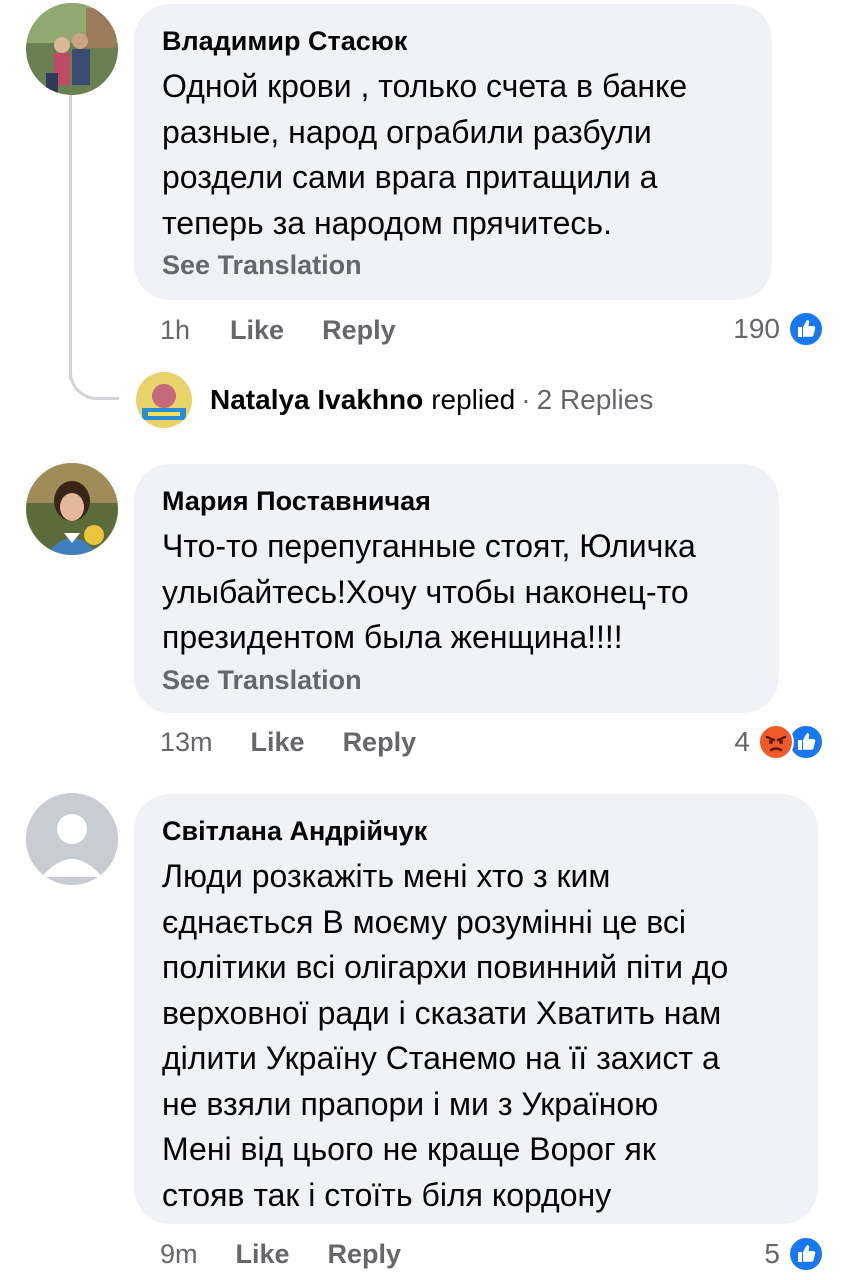  I want to click on comment-author: Світлана Андрійчук, so click(476, 831).